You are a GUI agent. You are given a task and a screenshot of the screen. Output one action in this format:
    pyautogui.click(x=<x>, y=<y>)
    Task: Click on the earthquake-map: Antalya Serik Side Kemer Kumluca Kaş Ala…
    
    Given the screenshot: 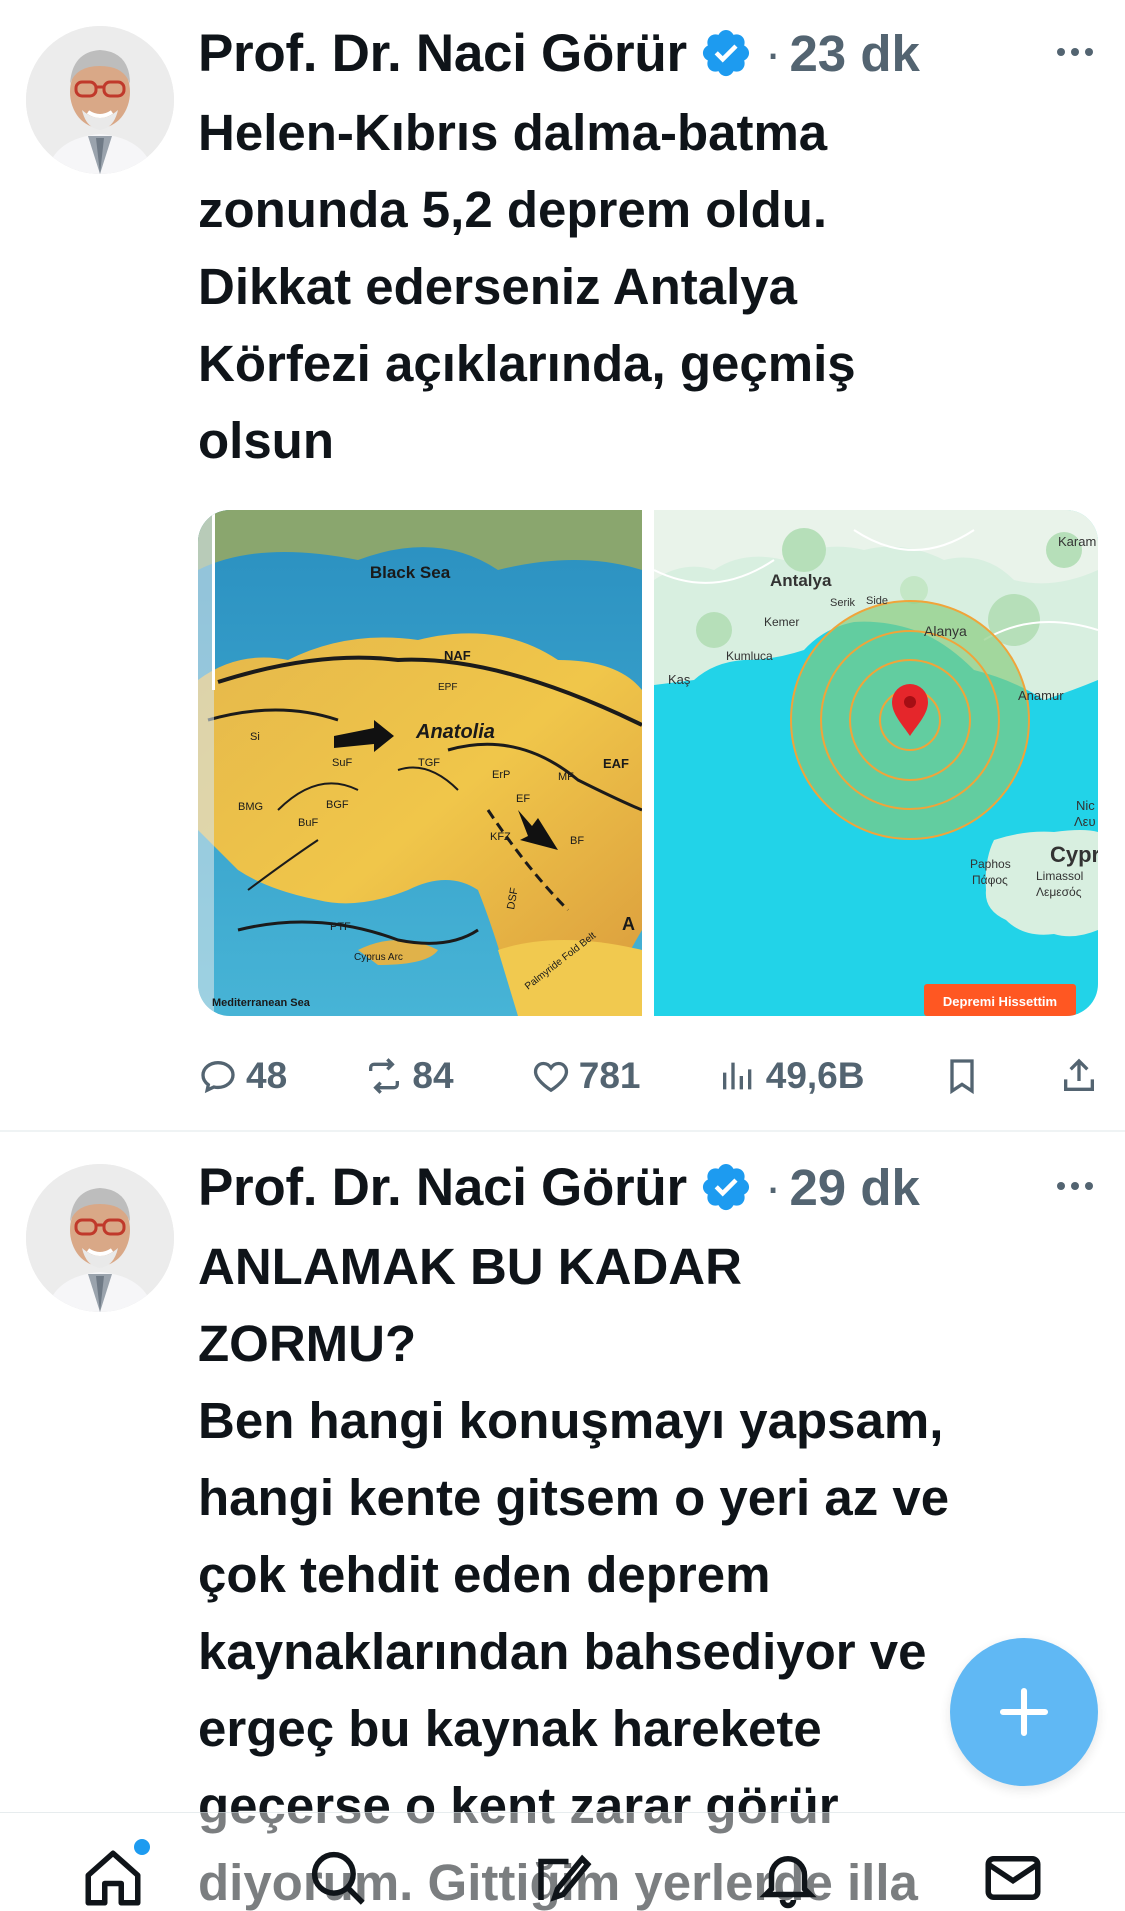 What is the action you would take?
    pyautogui.click(x=876, y=763)
    